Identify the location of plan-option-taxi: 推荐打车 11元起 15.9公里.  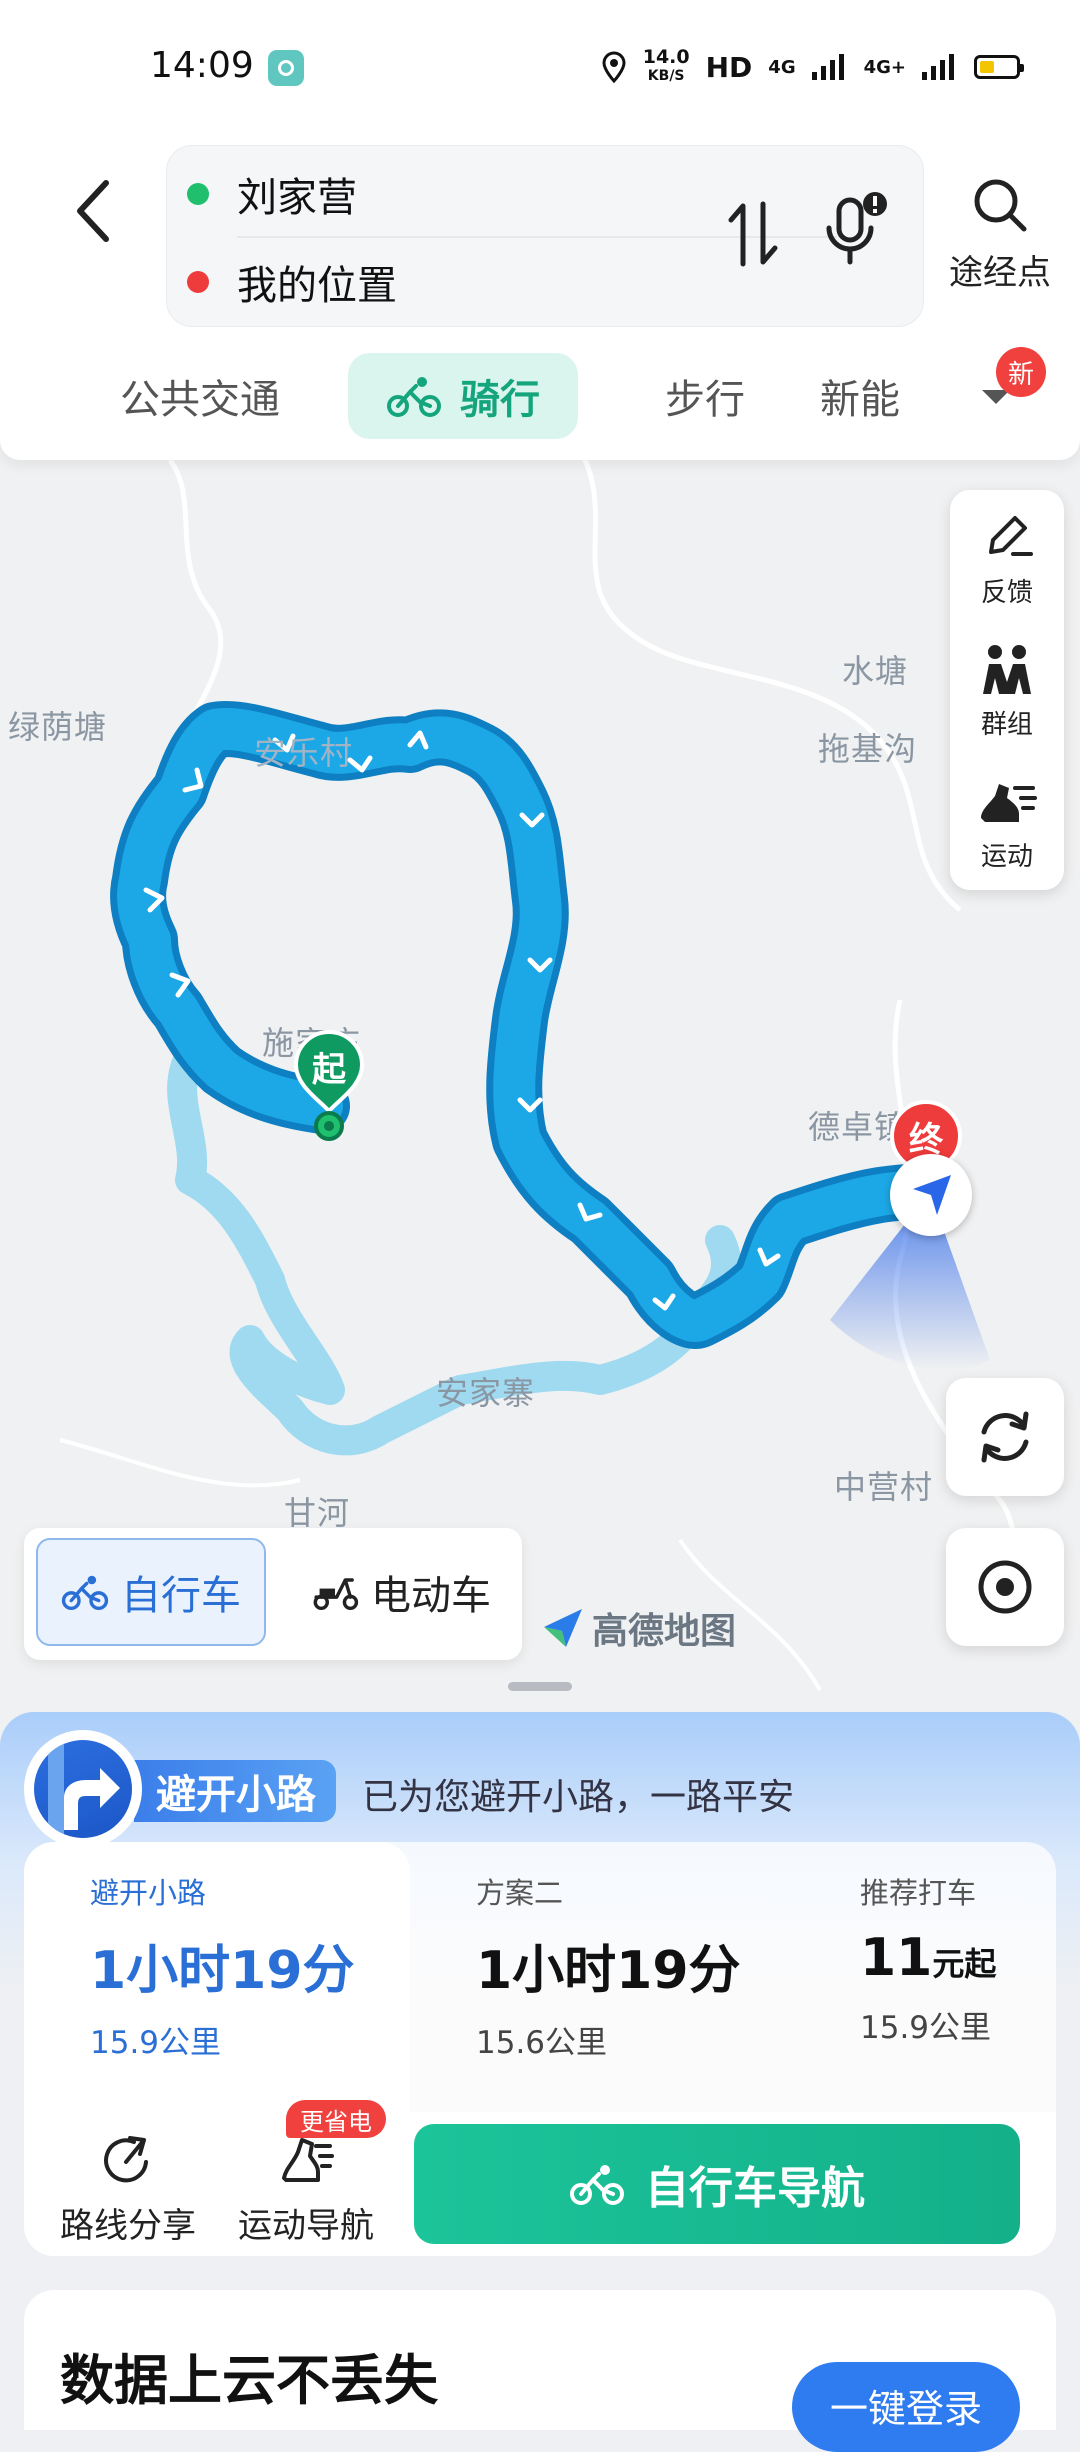
(928, 1958).